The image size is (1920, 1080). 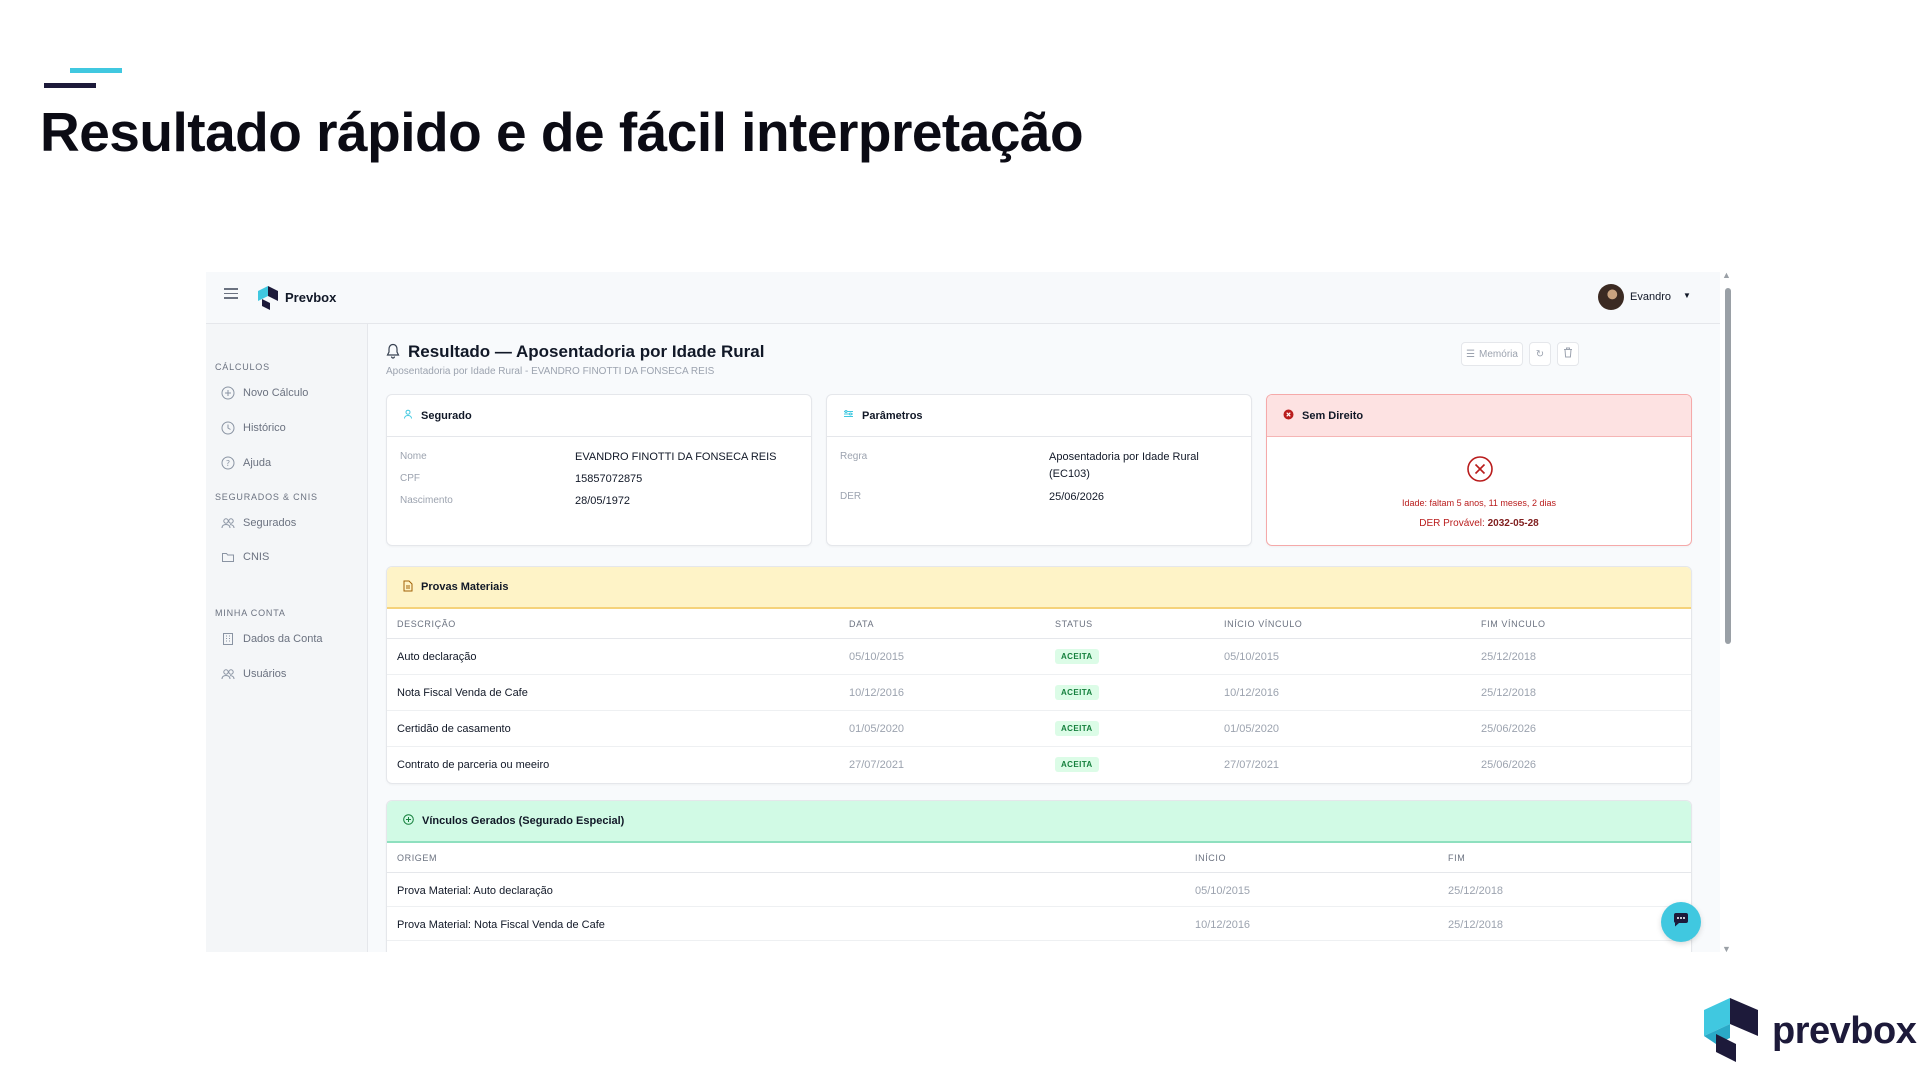 What do you see at coordinates (257, 463) in the screenshot?
I see `sidebar-item-label: Ajuda` at bounding box center [257, 463].